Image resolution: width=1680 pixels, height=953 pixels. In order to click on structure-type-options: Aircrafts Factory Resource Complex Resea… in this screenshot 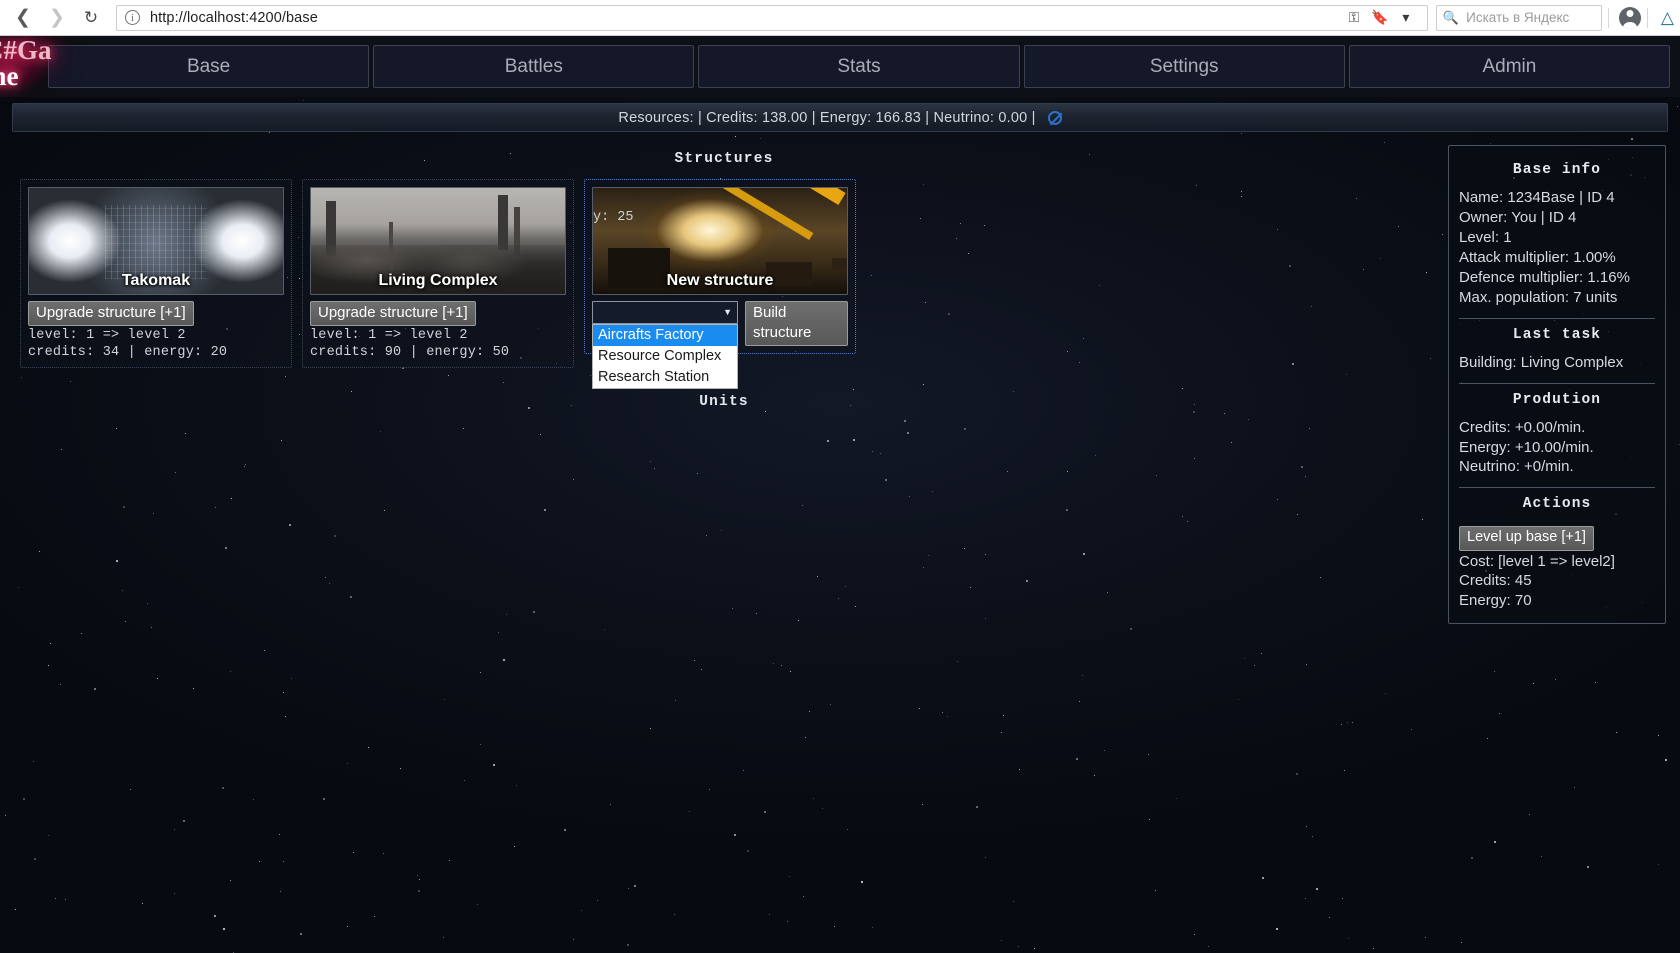, I will do `click(665, 357)`.